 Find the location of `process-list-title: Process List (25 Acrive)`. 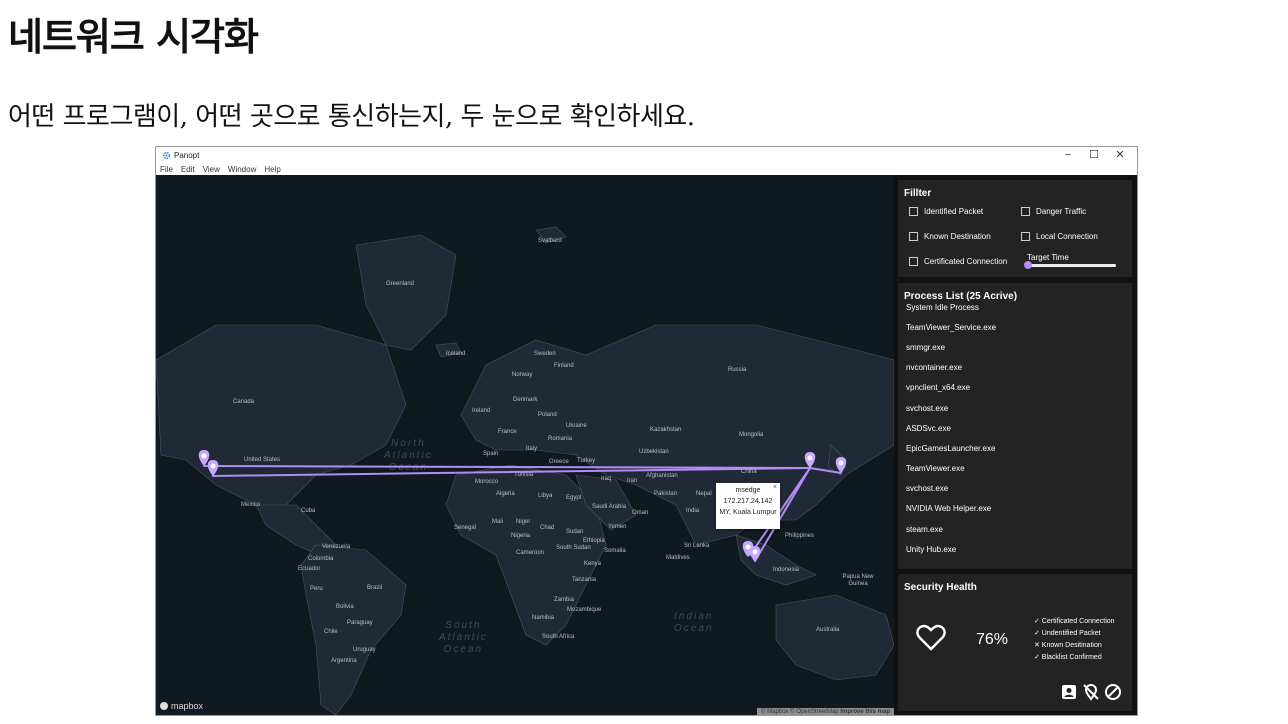

process-list-title: Process List (25 Acrive) is located at coordinates (961, 296).